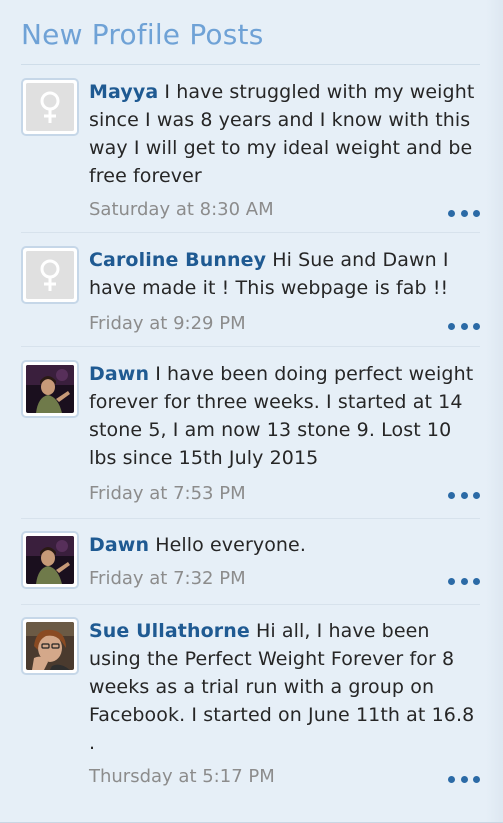 Image resolution: width=503 pixels, height=823 pixels. Describe the element at coordinates (169, 631) in the screenshot. I see `post-author-link: Sue Ullathorne` at that location.